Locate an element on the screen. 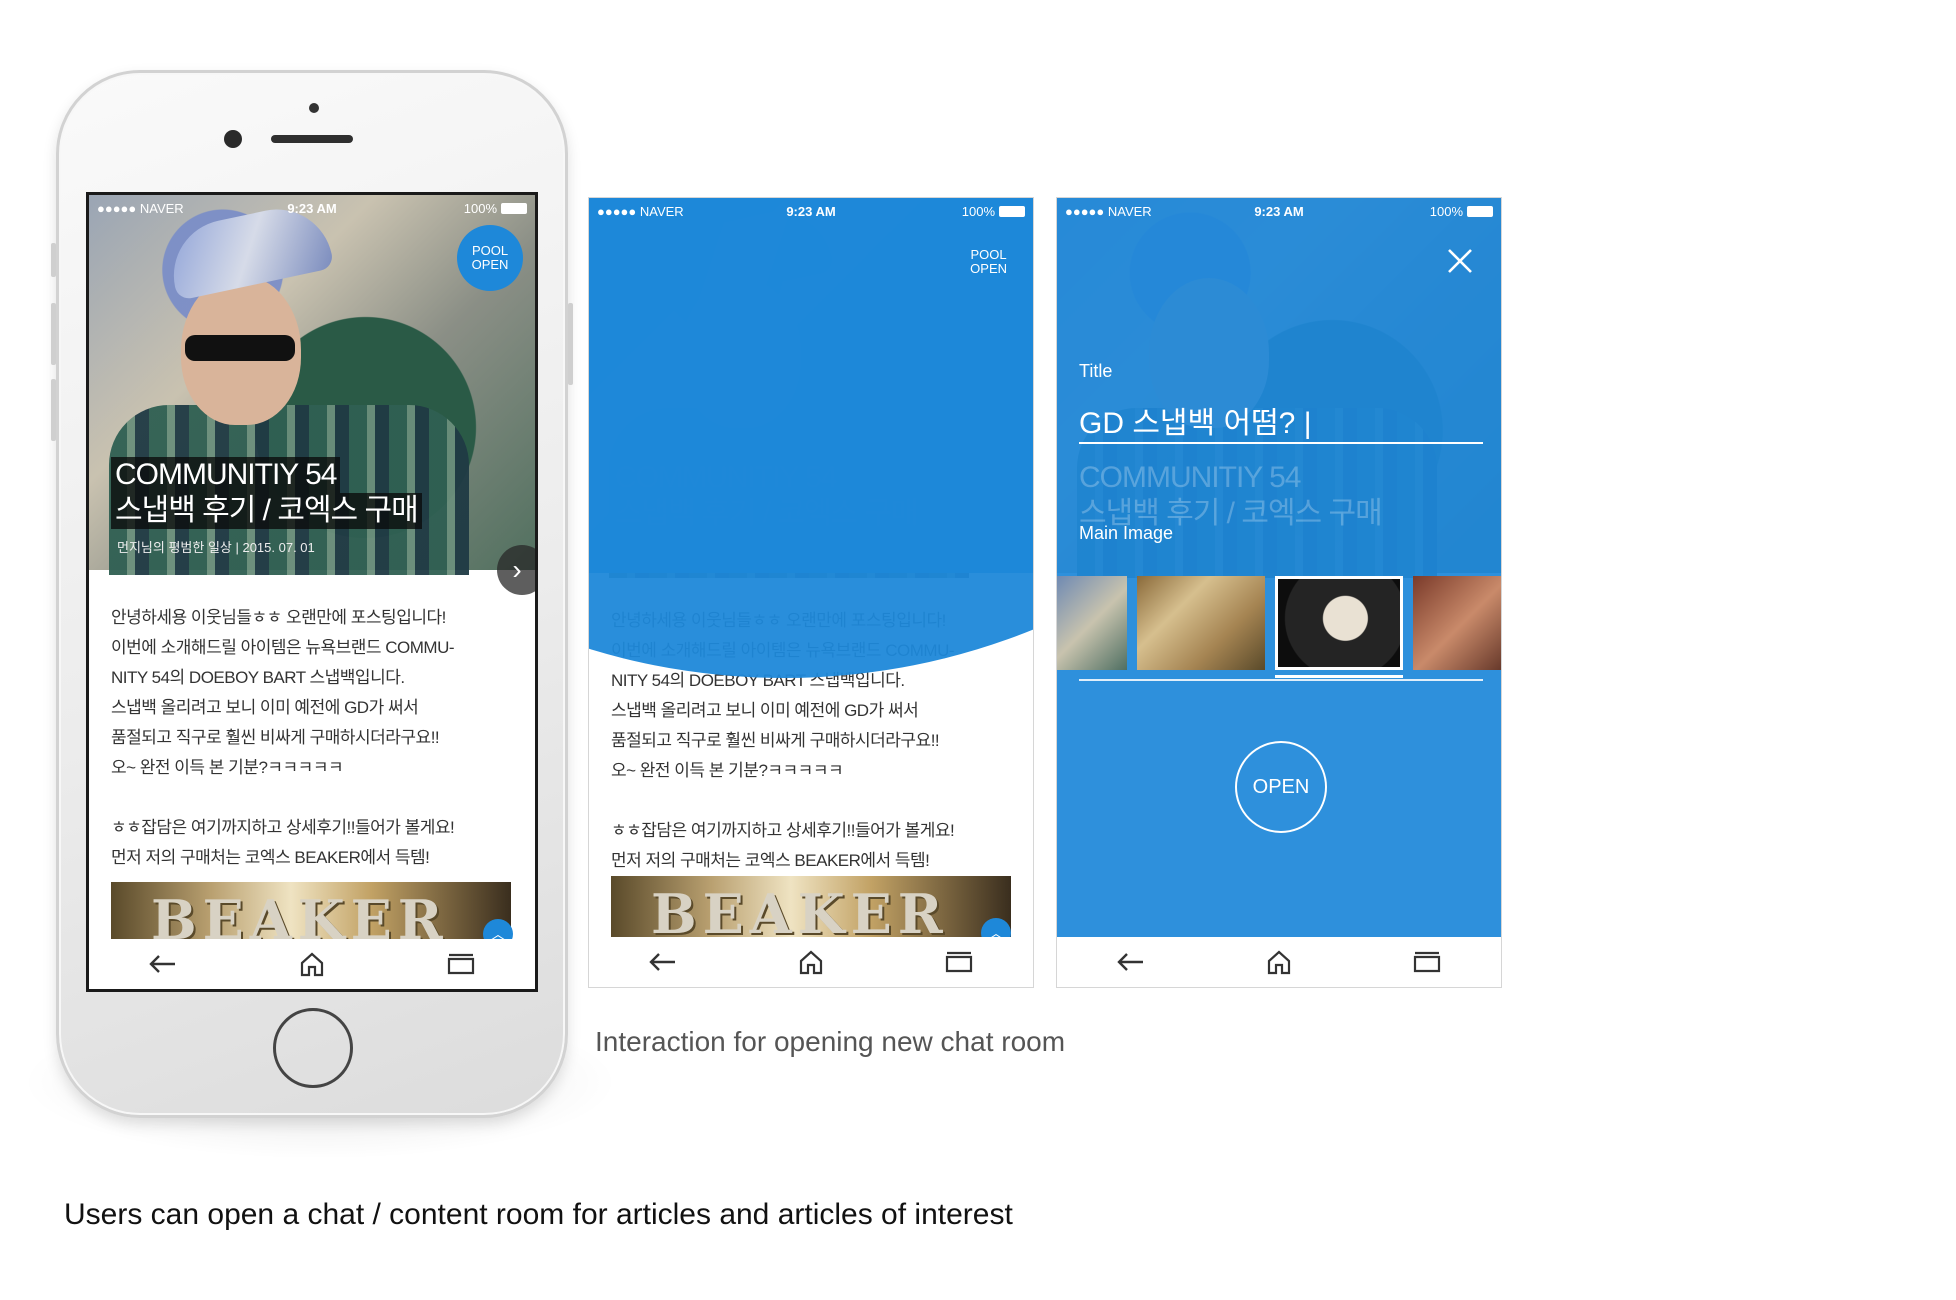 The image size is (1956, 1300). phone-speaker is located at coordinates (312, 139).